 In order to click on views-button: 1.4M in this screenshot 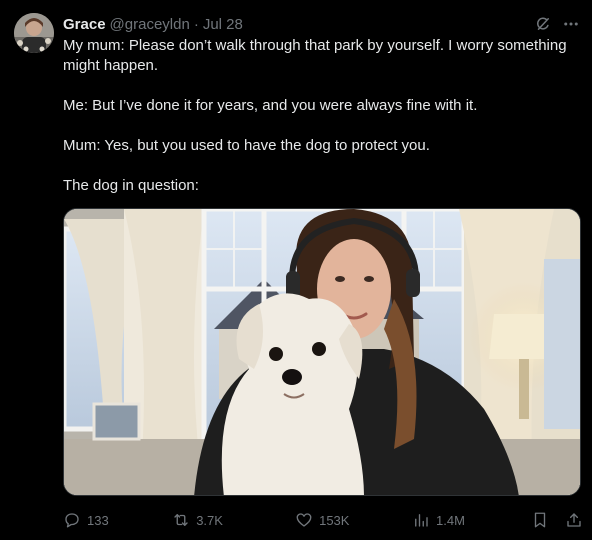, I will do `click(471, 520)`.